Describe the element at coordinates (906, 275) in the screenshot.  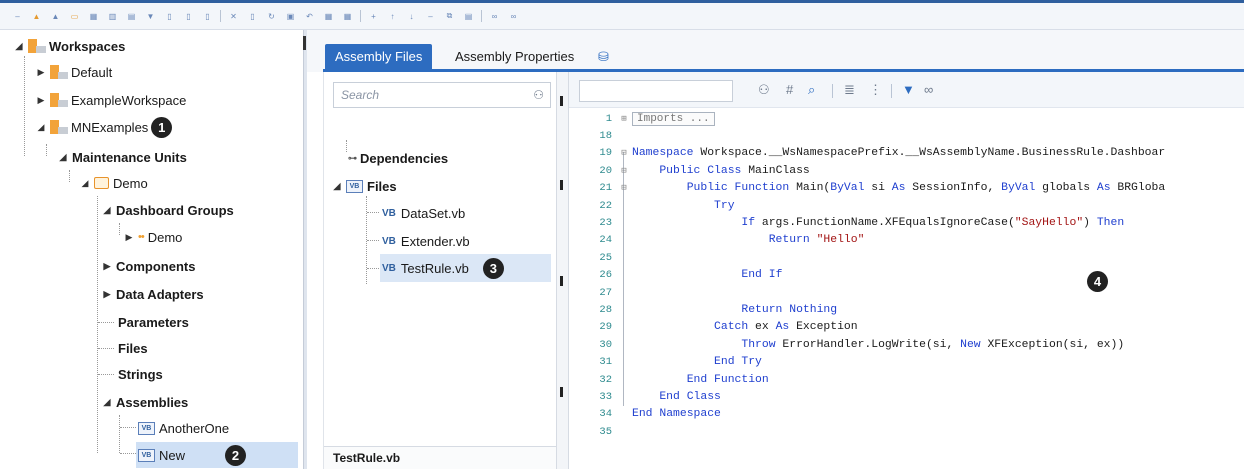
I see `code-line: 26 End If` at that location.